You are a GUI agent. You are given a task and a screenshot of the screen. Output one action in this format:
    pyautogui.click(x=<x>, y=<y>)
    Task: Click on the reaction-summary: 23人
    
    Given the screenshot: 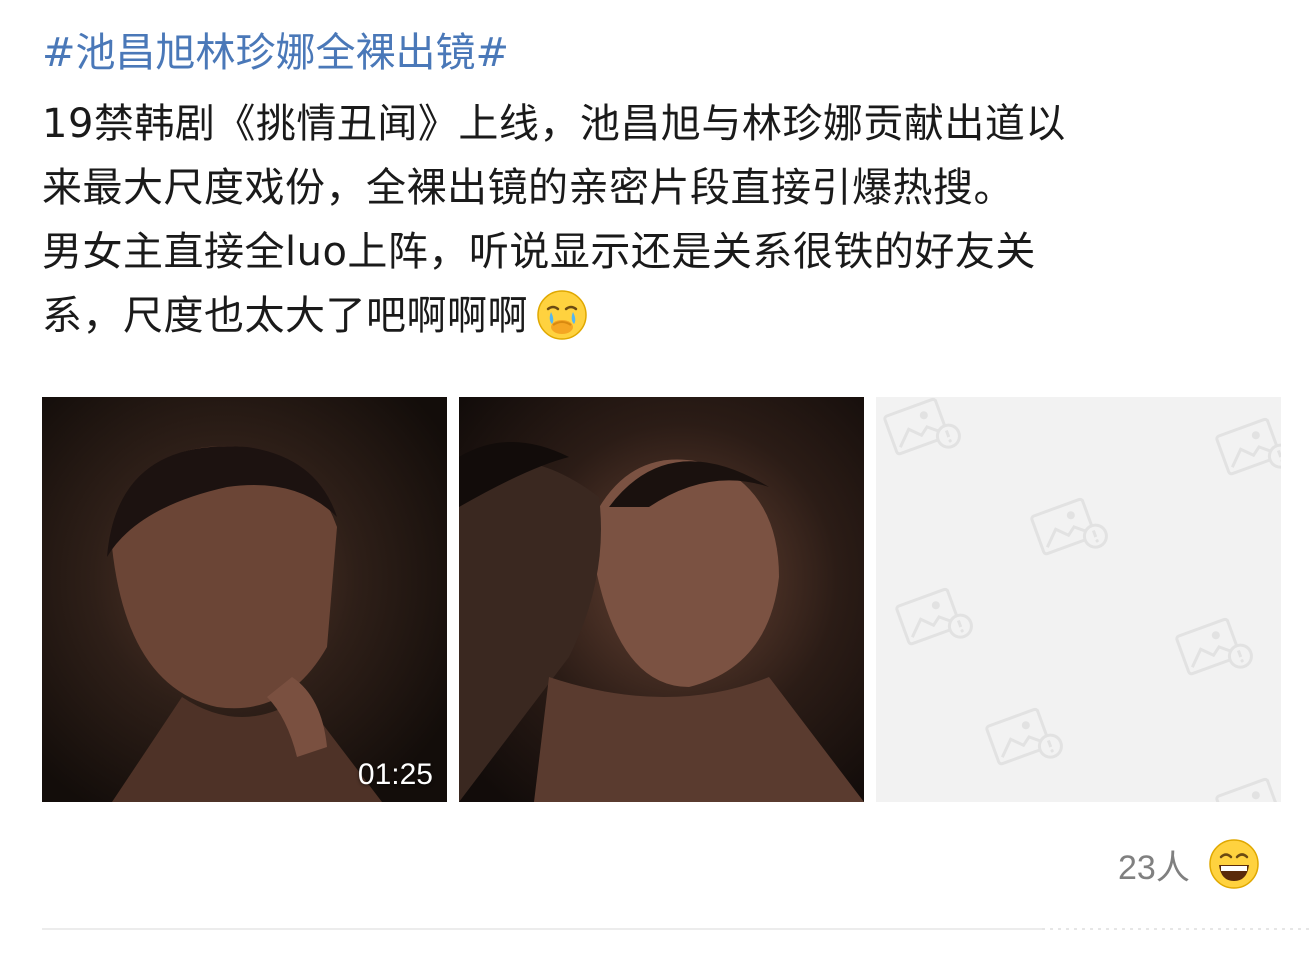 What is the action you would take?
    pyautogui.click(x=1189, y=864)
    